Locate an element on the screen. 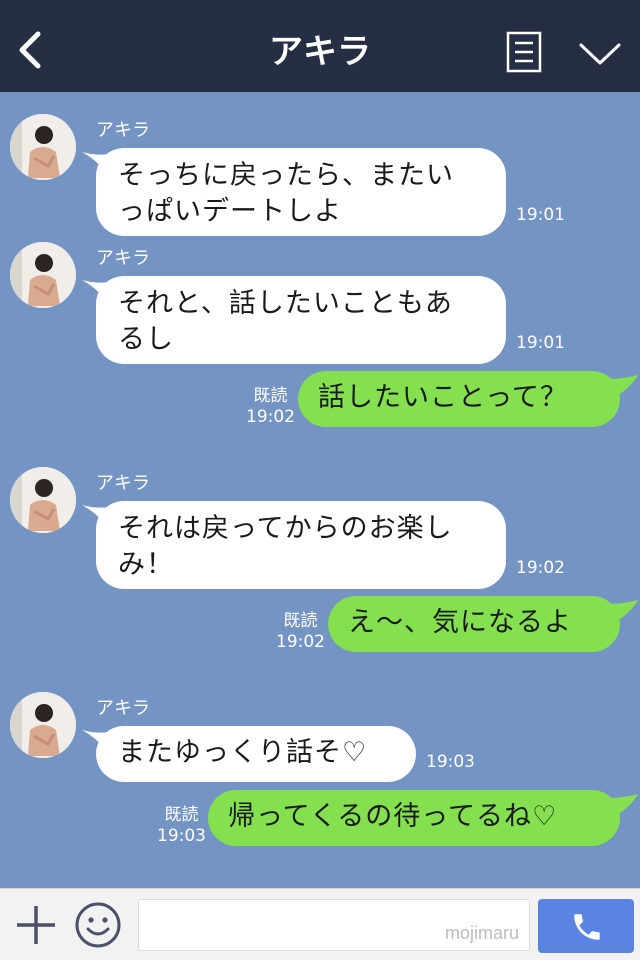 The width and height of the screenshot is (640, 960). message-text-line: それと、話したいこともあ is located at coordinates (285, 303).